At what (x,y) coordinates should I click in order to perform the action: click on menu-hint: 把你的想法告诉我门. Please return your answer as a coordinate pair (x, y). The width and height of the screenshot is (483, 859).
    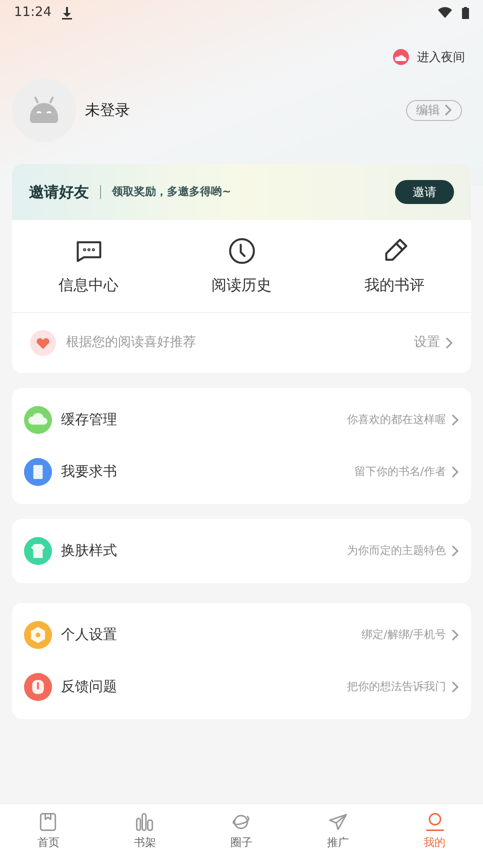
    Looking at the image, I should click on (396, 686).